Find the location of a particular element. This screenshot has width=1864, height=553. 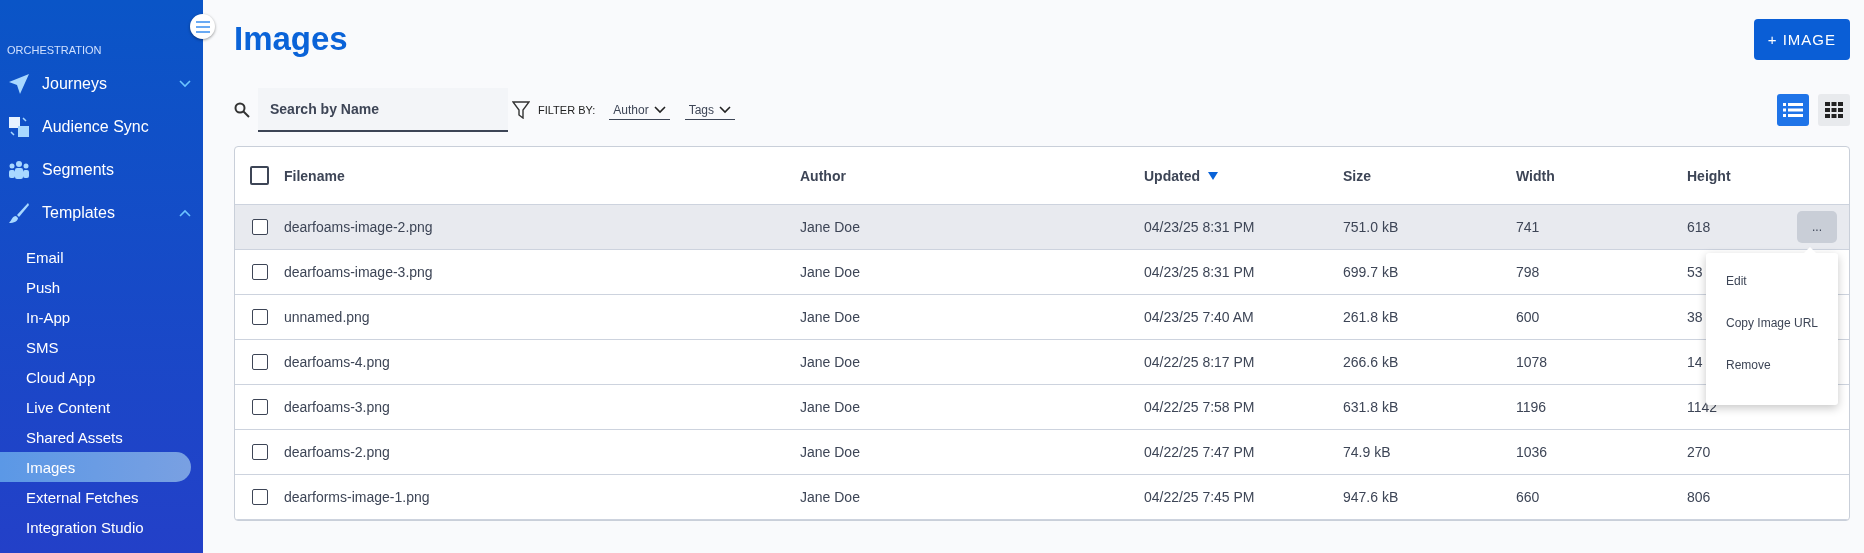

table-cell: 618 is located at coordinates (1699, 227).